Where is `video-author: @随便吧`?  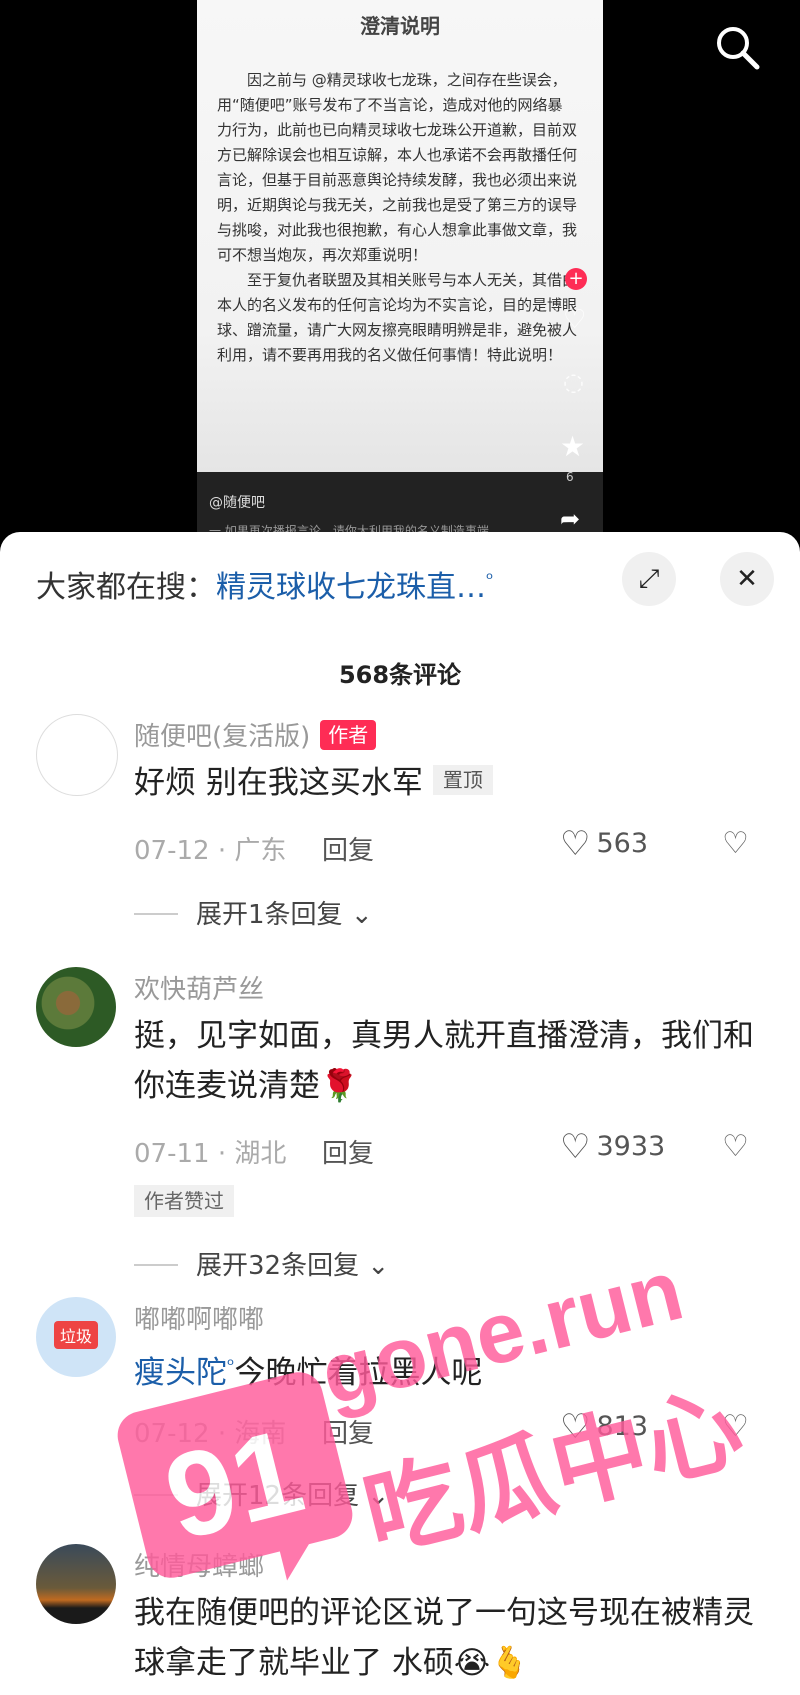
video-author: @随便吧 is located at coordinates (237, 502).